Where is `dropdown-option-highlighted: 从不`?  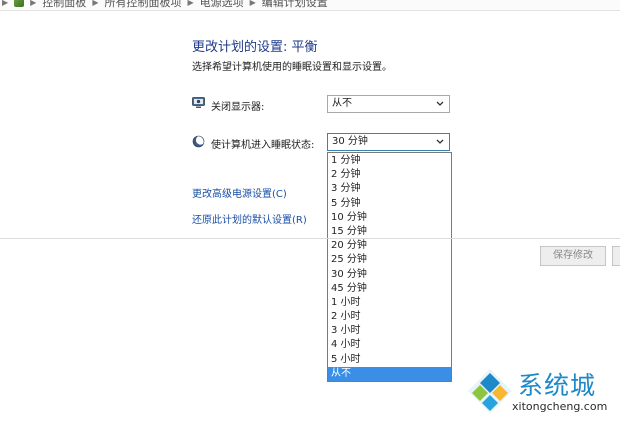
dropdown-option-highlighted: 从不 is located at coordinates (389, 373).